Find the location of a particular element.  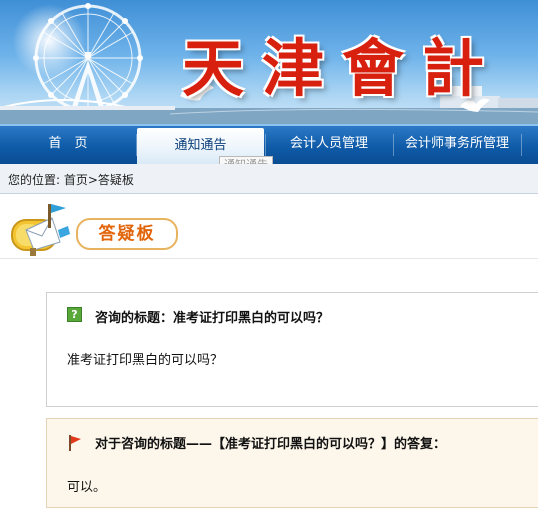

question-icon: ? is located at coordinates (74, 314).